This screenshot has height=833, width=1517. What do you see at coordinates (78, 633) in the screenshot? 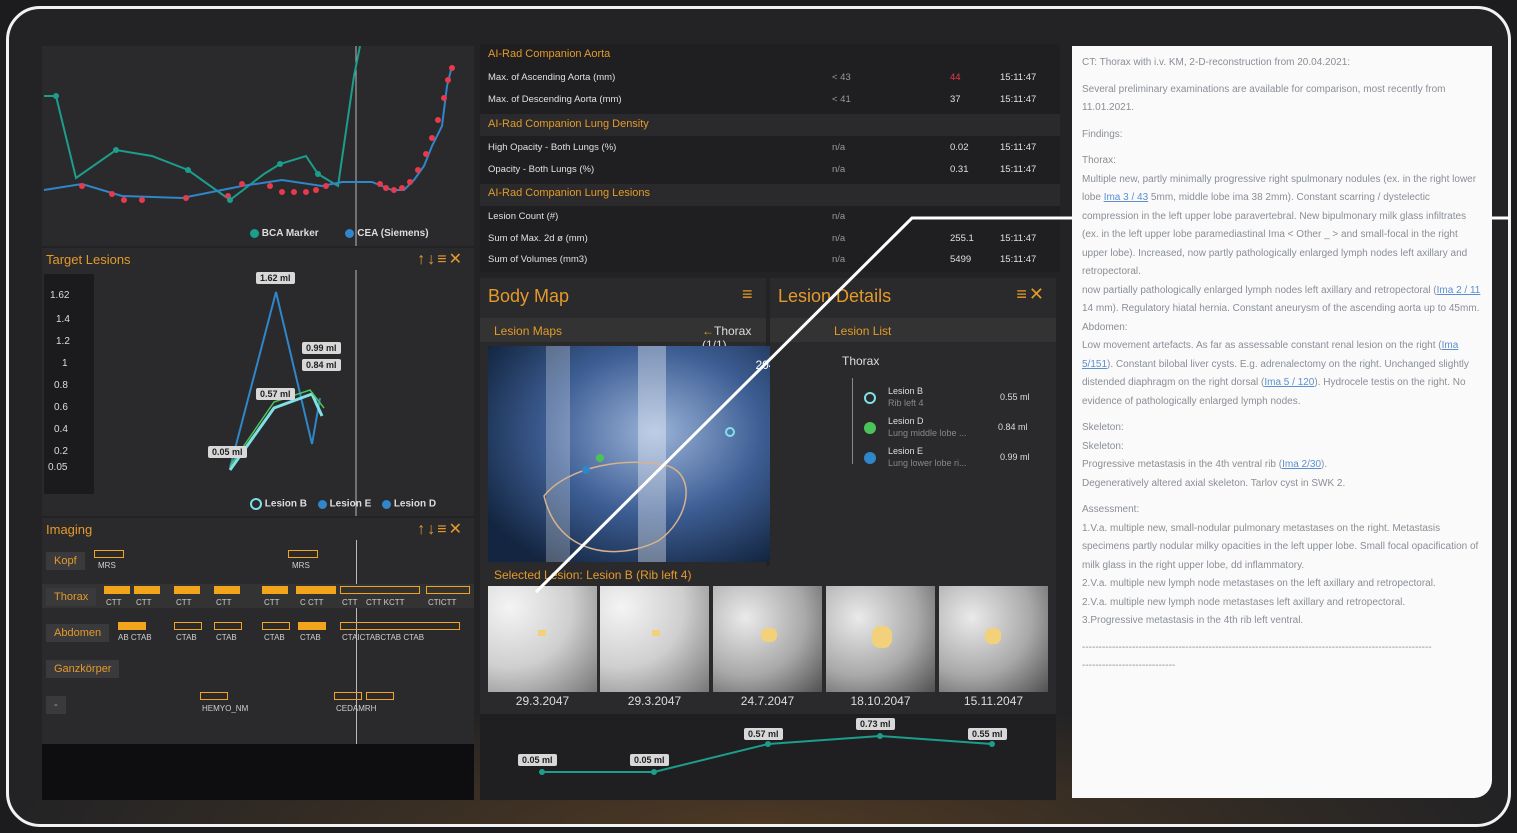
I see `imaging-row-abdomen: Abdomen` at bounding box center [78, 633].